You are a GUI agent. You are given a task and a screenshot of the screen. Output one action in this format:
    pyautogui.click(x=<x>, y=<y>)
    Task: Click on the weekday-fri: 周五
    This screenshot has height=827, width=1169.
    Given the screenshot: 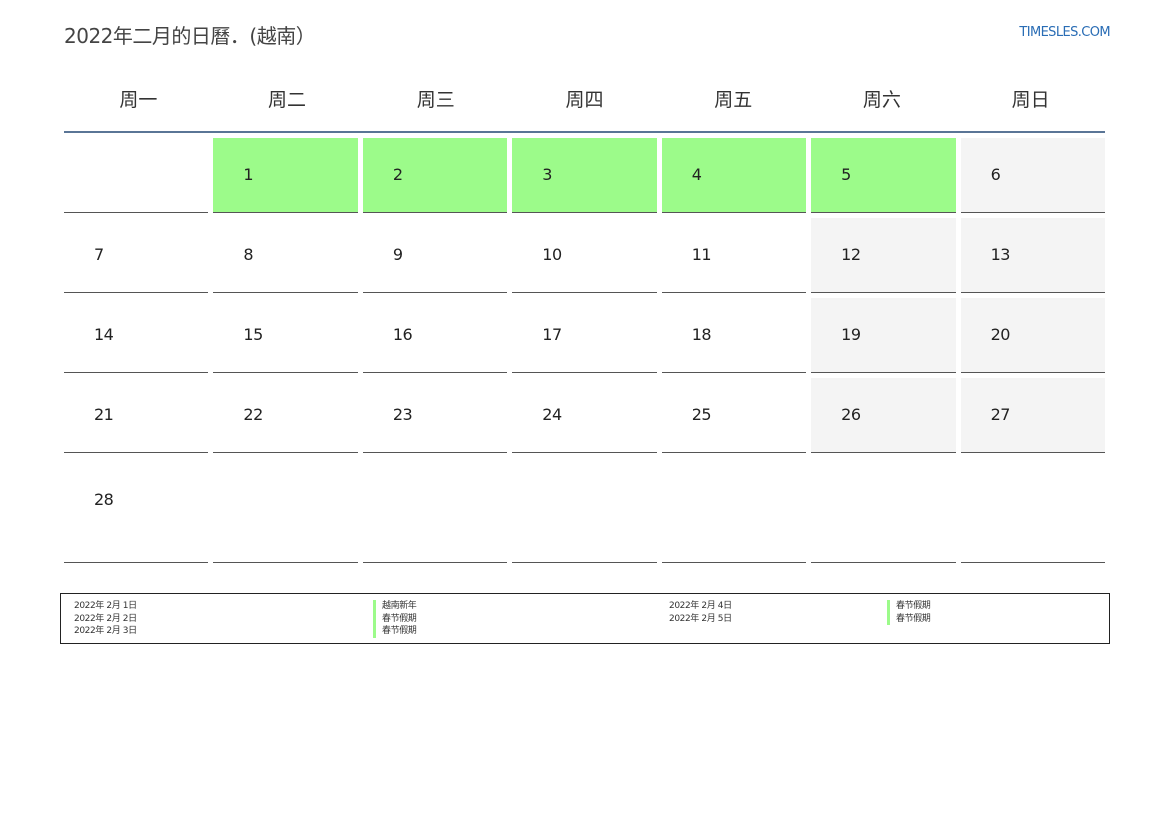 What is the action you would take?
    pyautogui.click(x=733, y=100)
    